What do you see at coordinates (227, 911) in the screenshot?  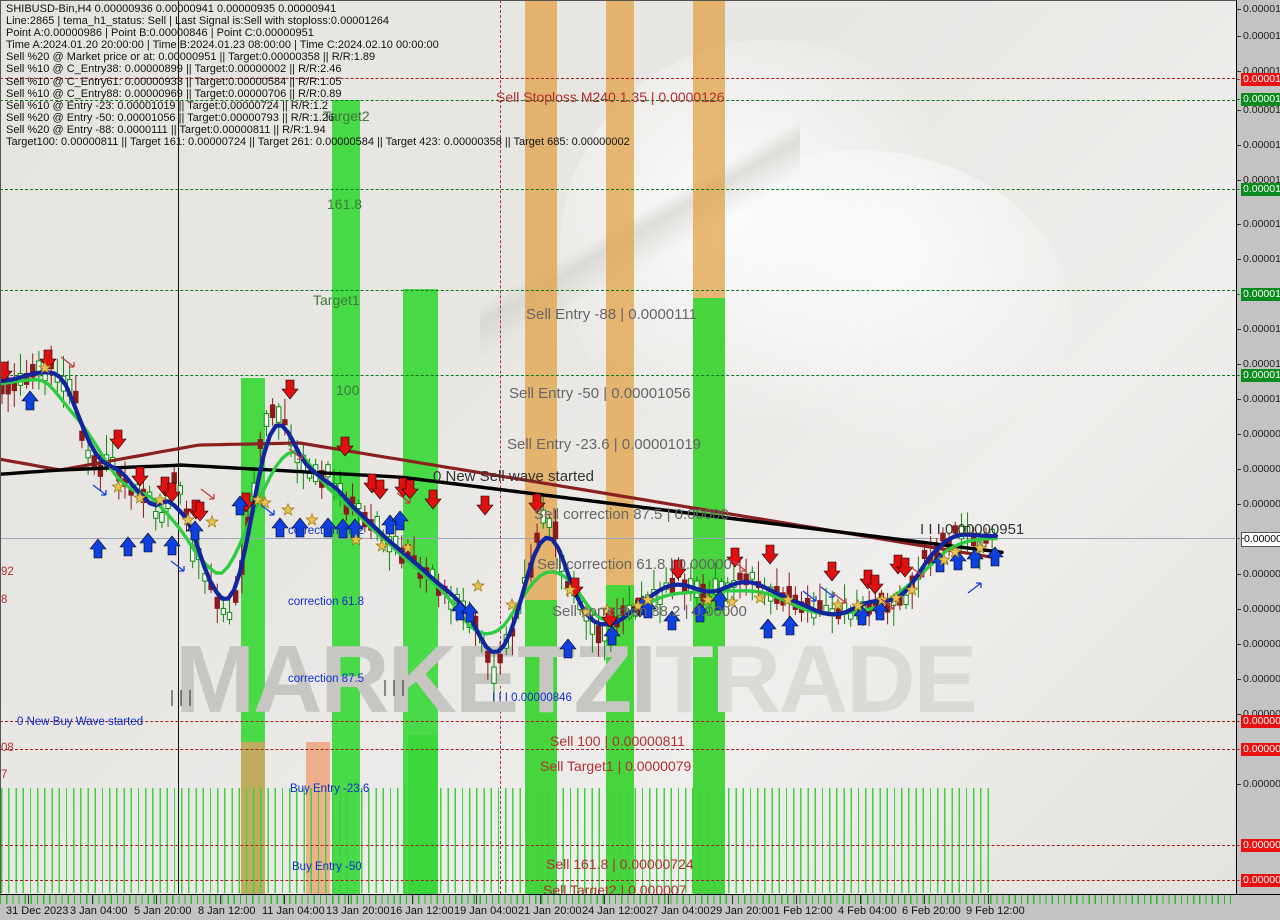 I see `time-tick-label: 8 Jan 12:00` at bounding box center [227, 911].